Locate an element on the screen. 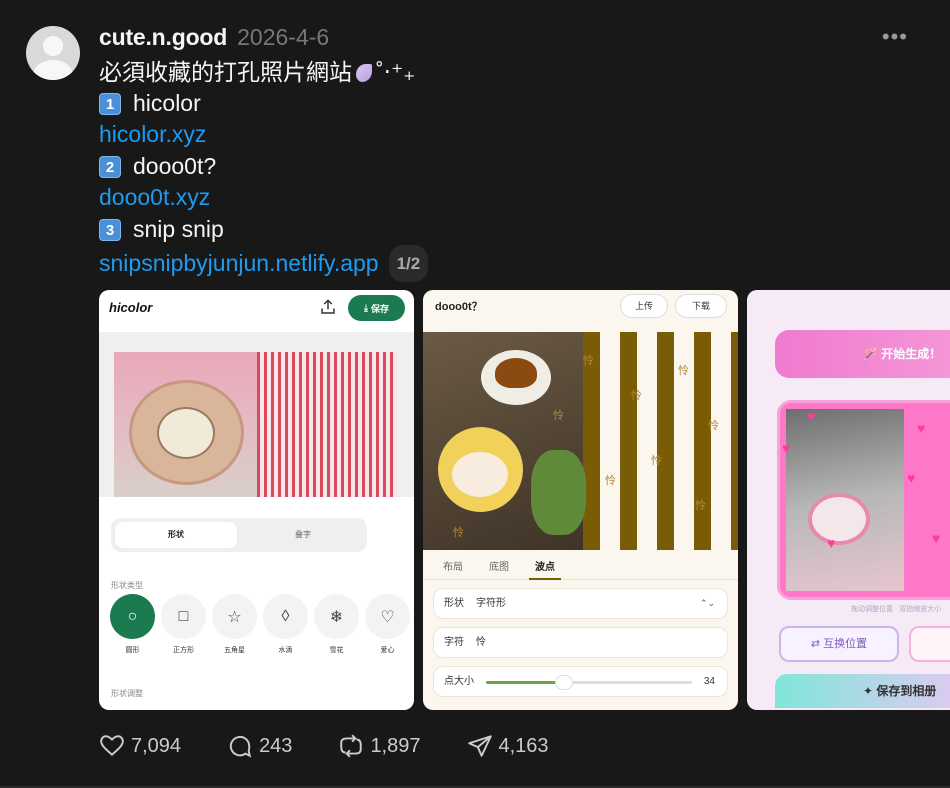 The image size is (950, 788). repost-count: 1,897 is located at coordinates (395, 745).